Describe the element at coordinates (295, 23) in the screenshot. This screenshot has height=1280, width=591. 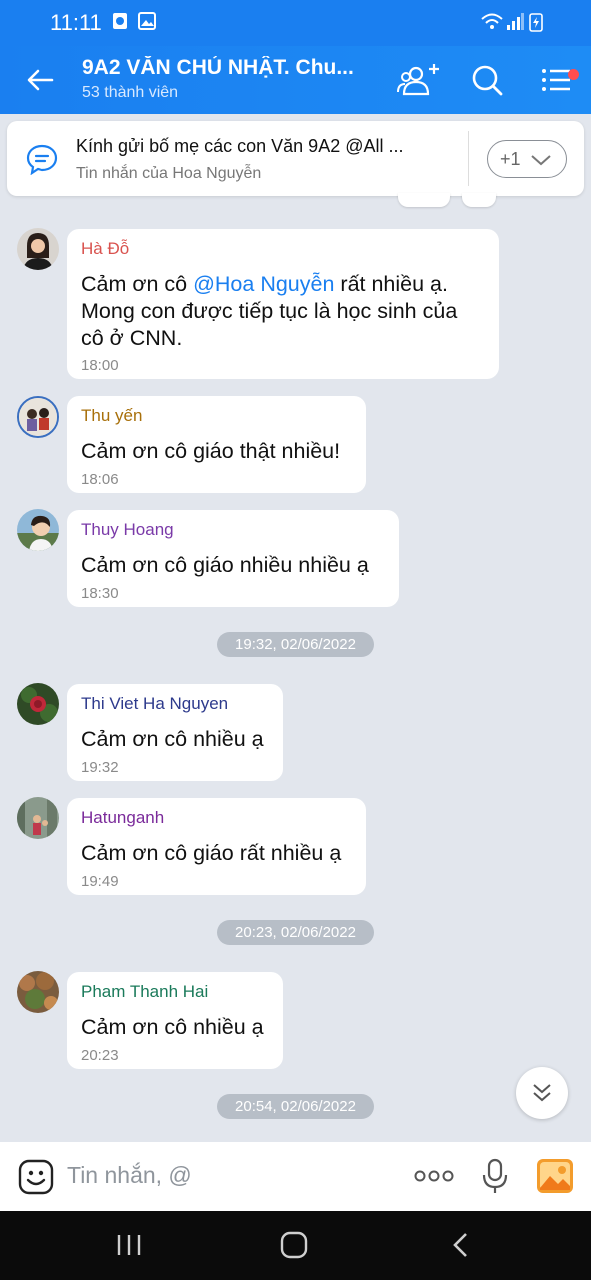
I see `status-bar: 11:11` at that location.